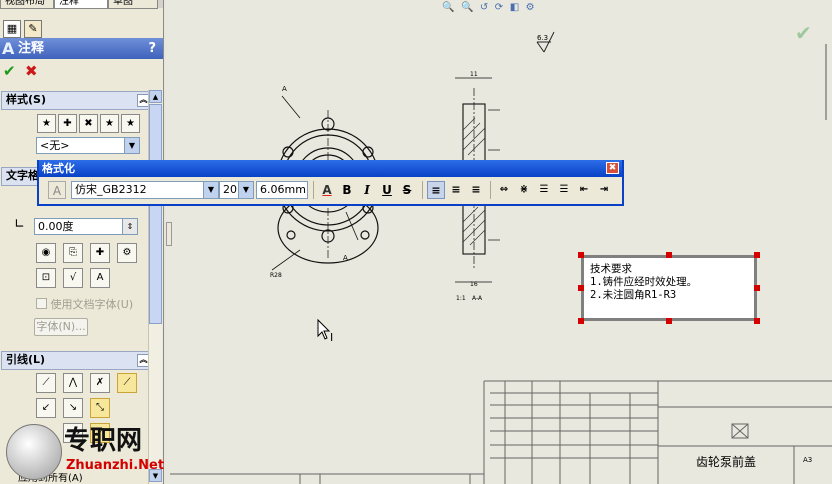 This screenshot has height=484, width=832. I want to click on format-toolbar-titlebar: 格式化 ✖, so click(330, 168).